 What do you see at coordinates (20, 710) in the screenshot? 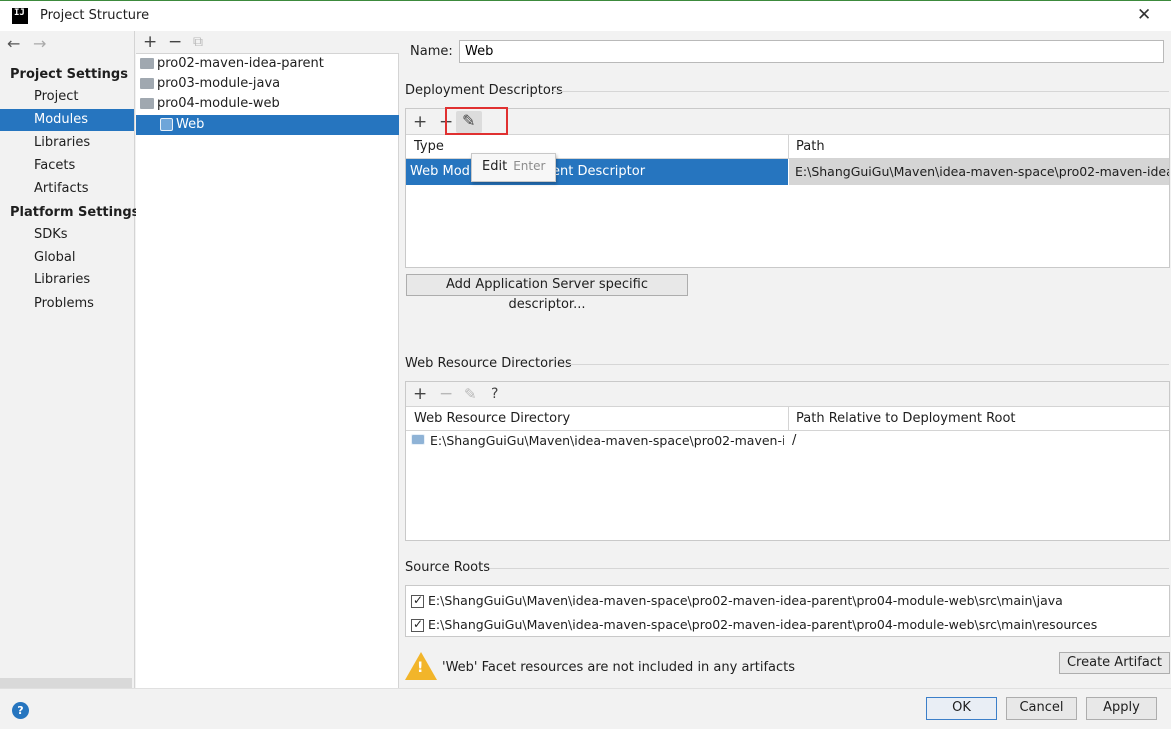
I see `help-button-icon: ?` at bounding box center [20, 710].